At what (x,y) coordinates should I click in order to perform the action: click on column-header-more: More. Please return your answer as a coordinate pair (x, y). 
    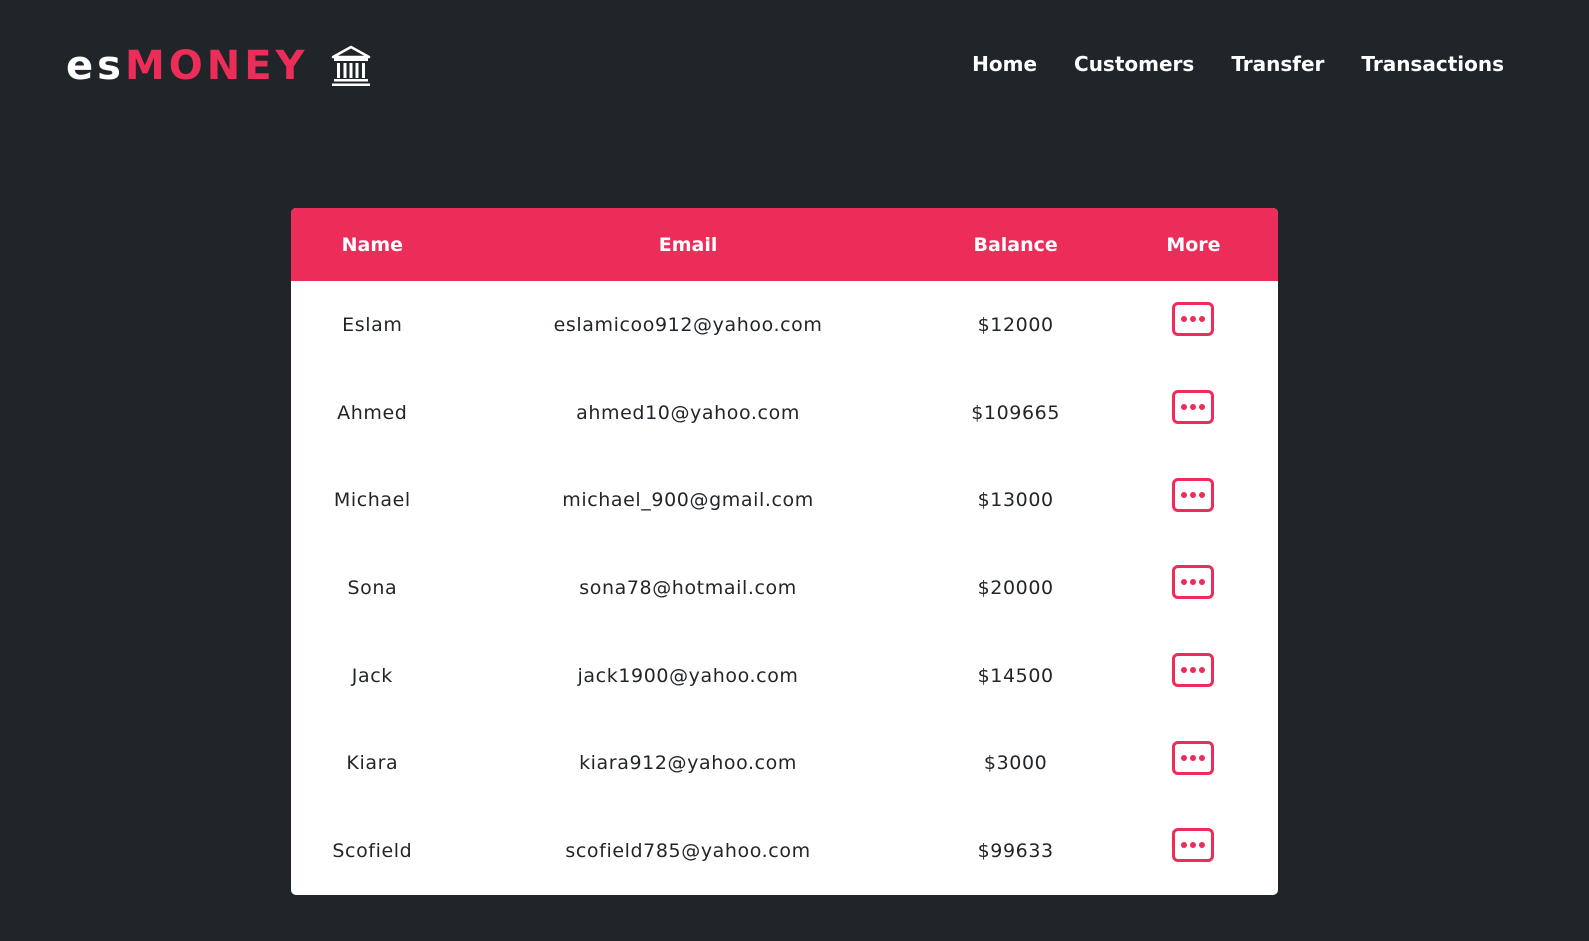
    Looking at the image, I should click on (1193, 244).